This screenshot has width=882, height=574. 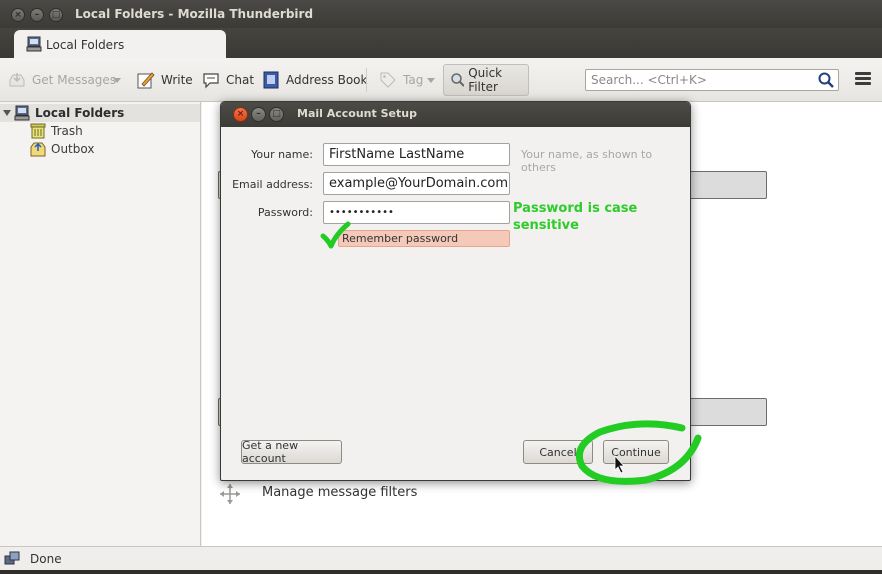 What do you see at coordinates (575, 217) in the screenshot?
I see `password-annotation: Password is case sensitive` at bounding box center [575, 217].